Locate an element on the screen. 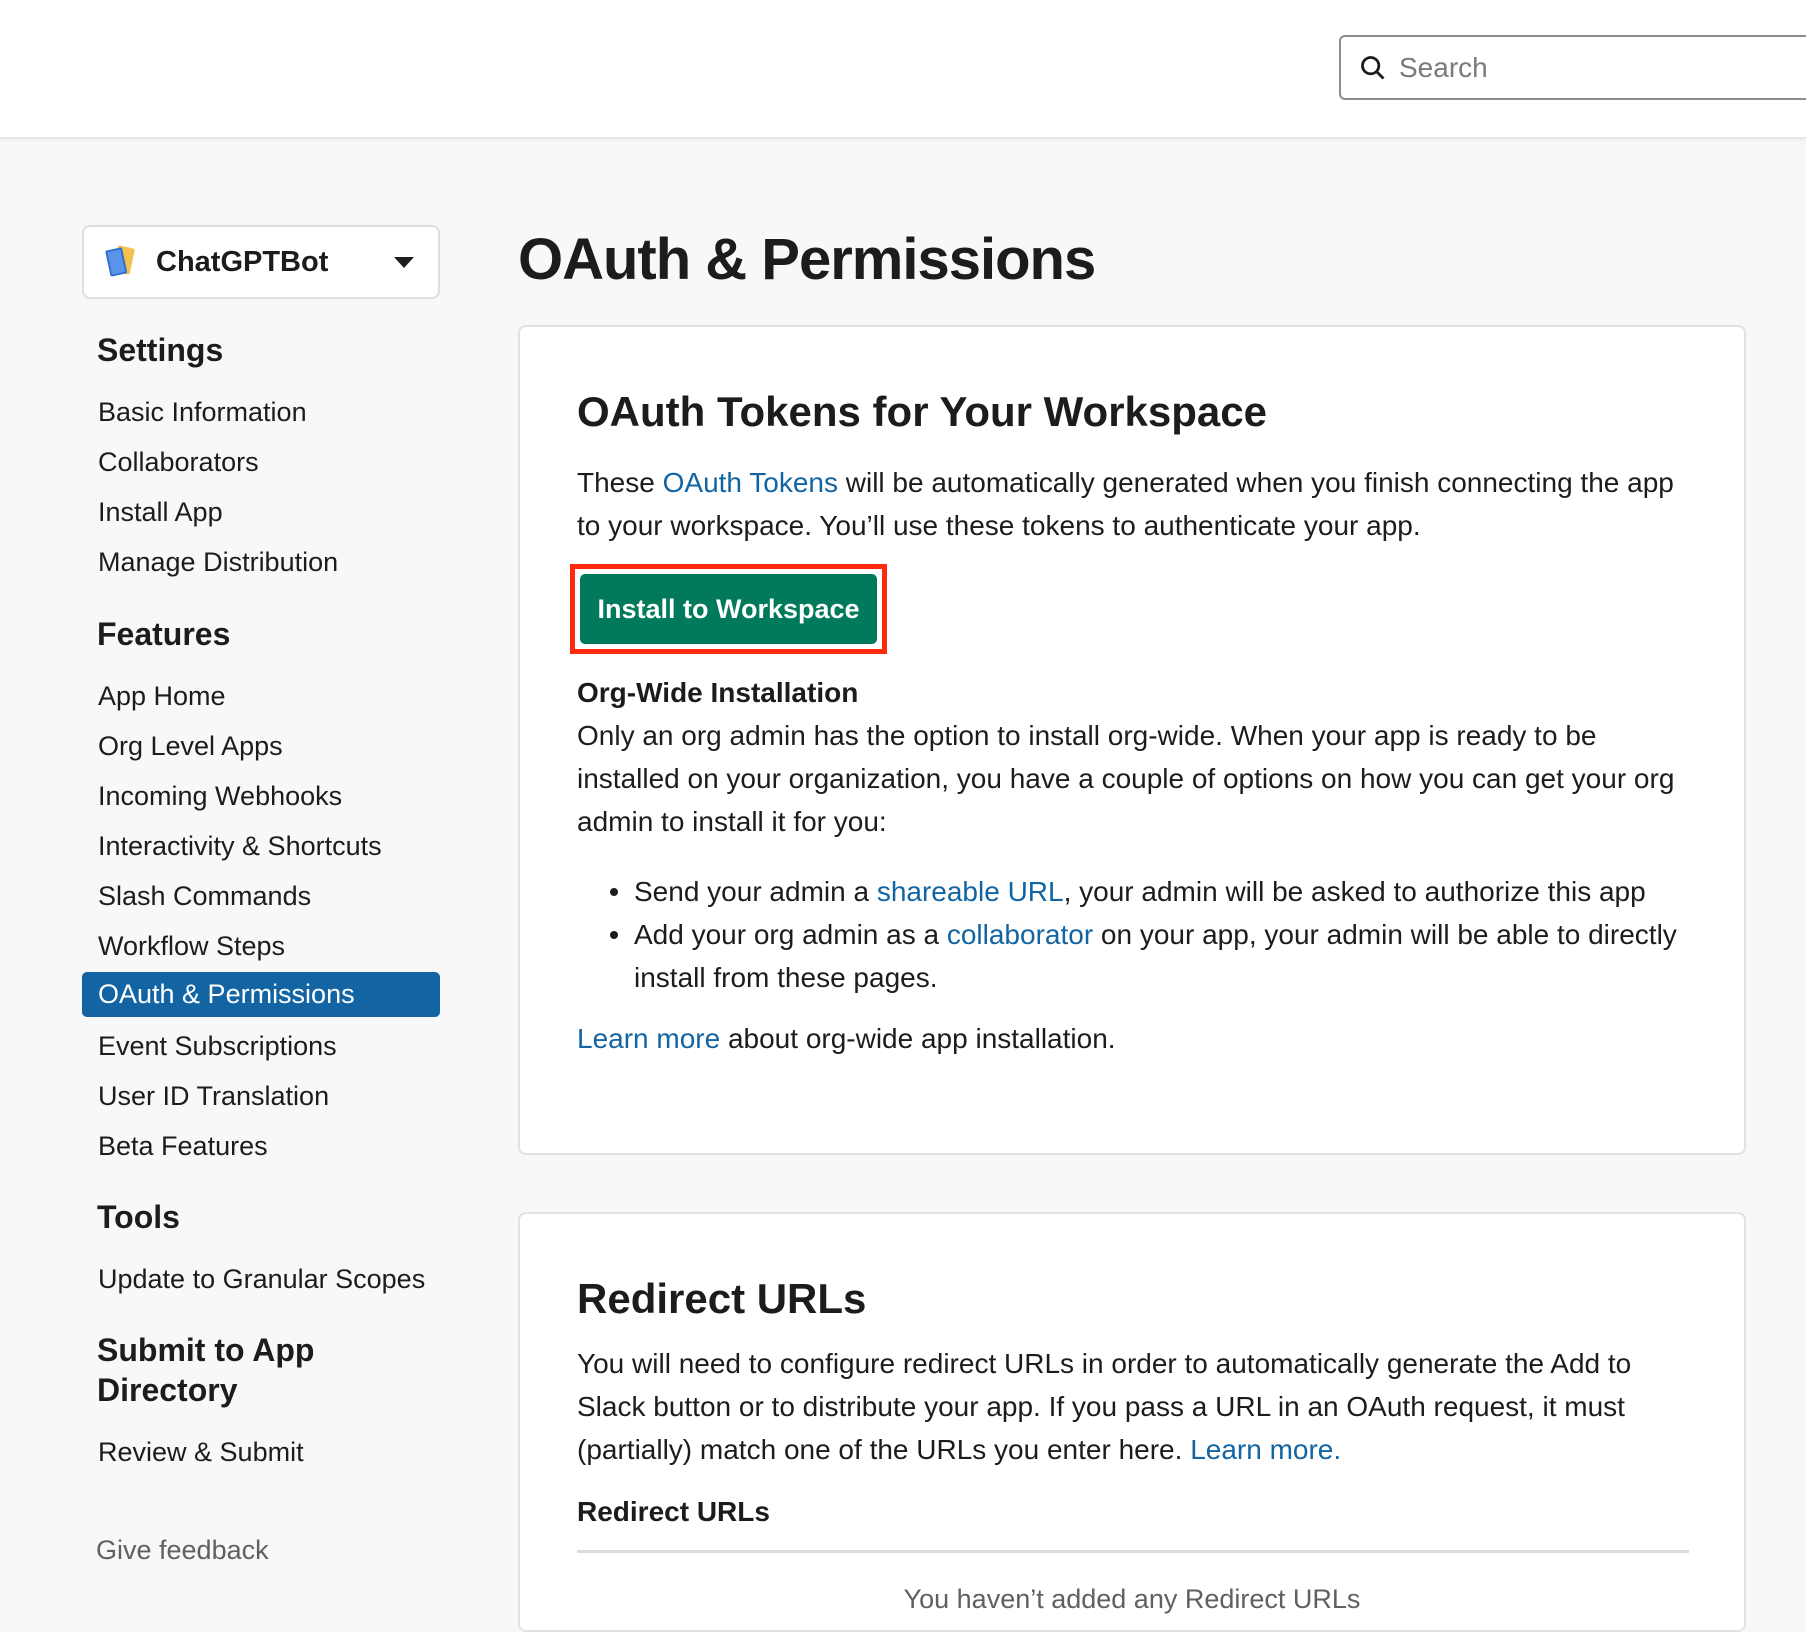 This screenshot has width=1806, height=1632. learn-more-link: Learn more is located at coordinates (648, 1038).